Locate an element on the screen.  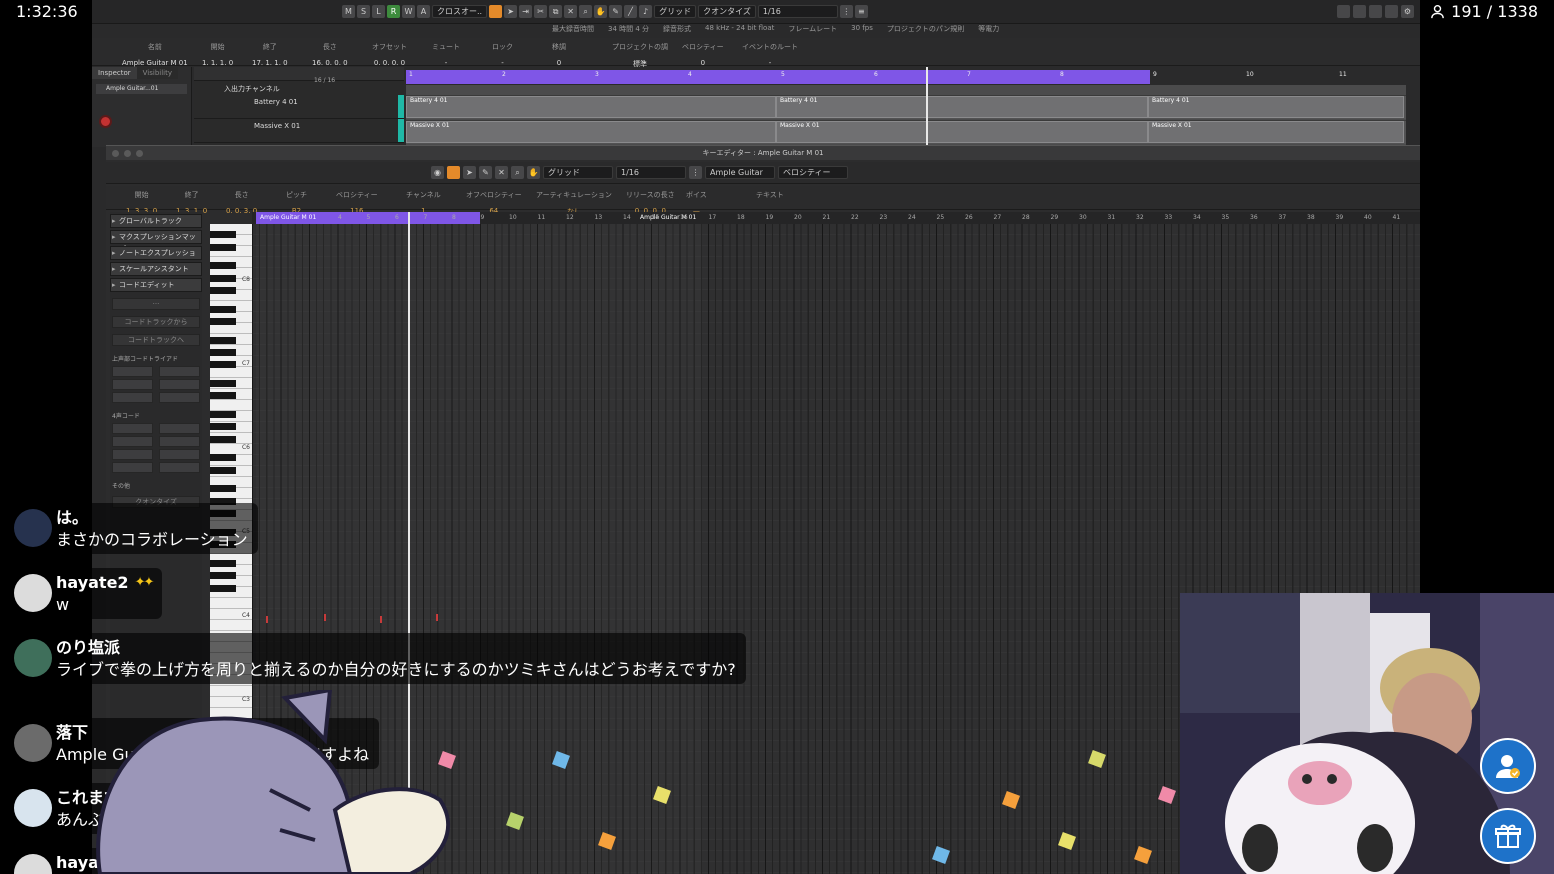
erase-tool-icon: ✕ is located at coordinates (501, 172).